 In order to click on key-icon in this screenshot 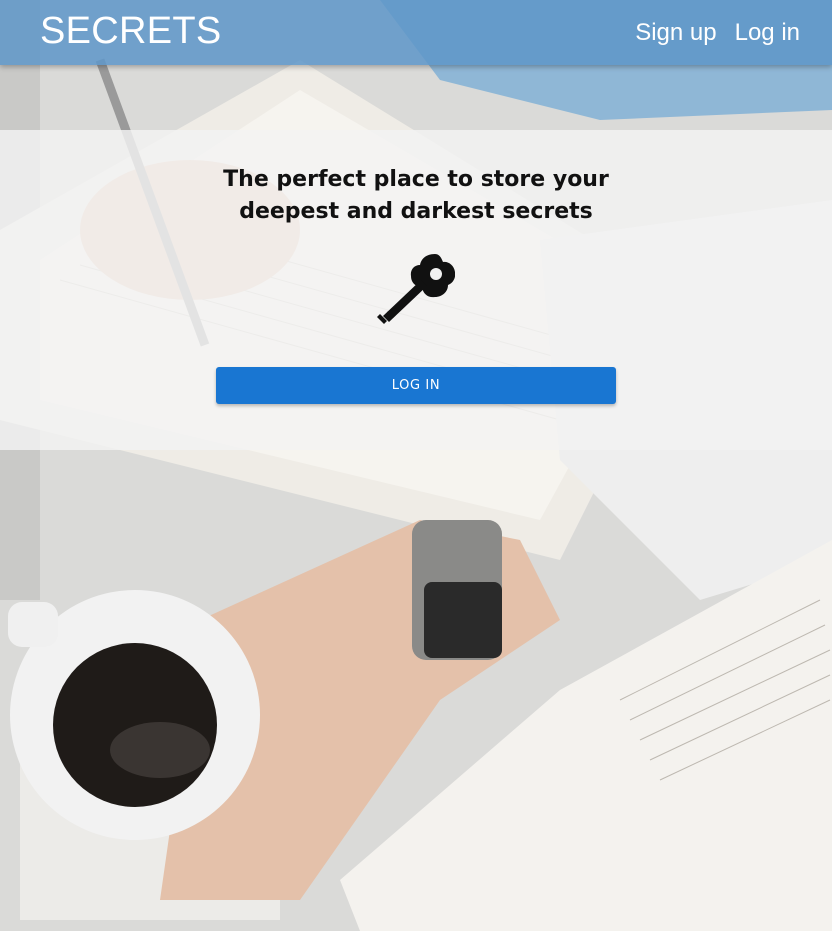, I will do `click(416, 289)`.